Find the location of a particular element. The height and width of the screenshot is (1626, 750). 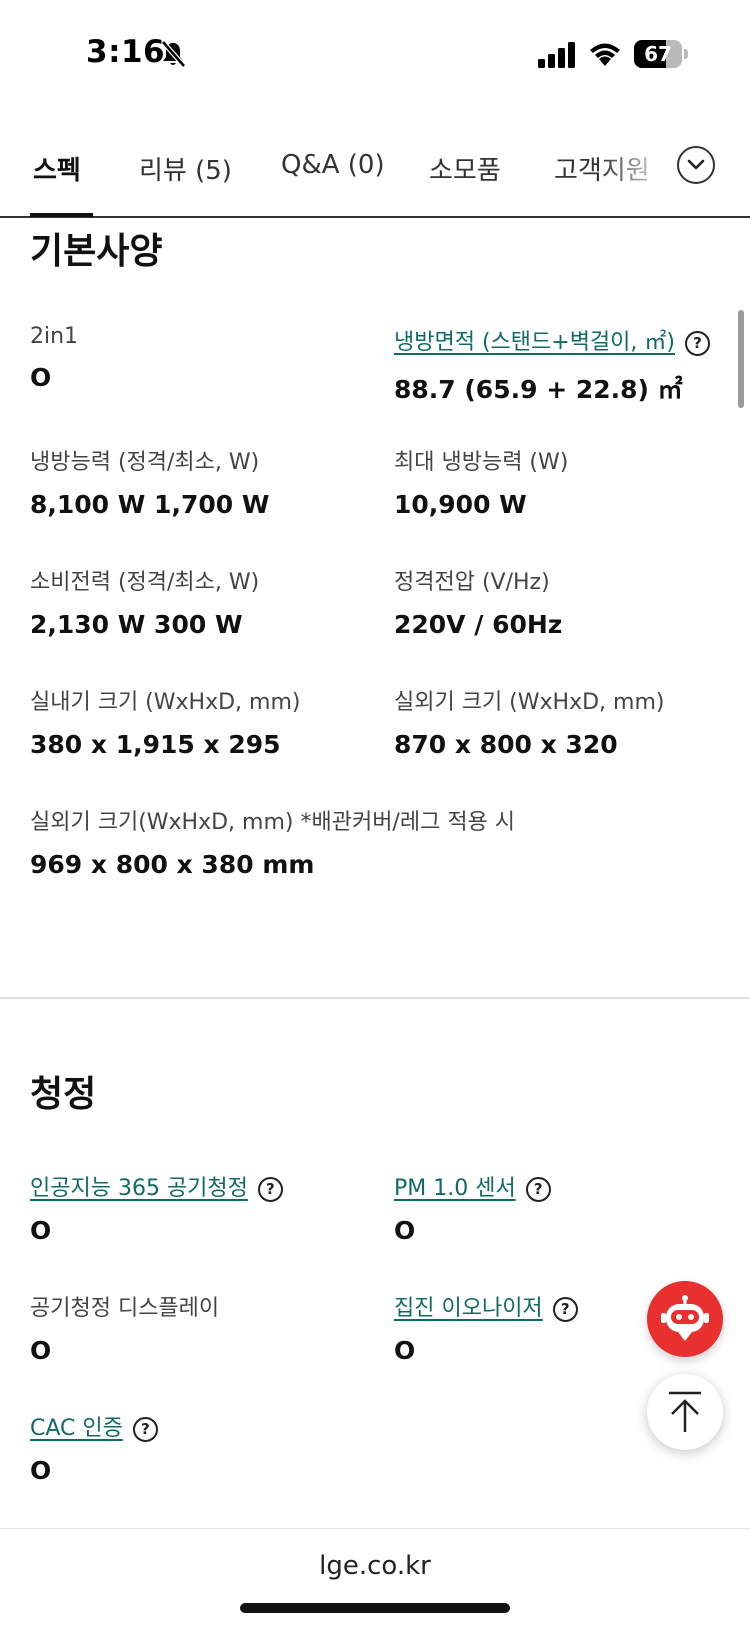

spec-value: 2,130 W 300 W is located at coordinates (136, 624).